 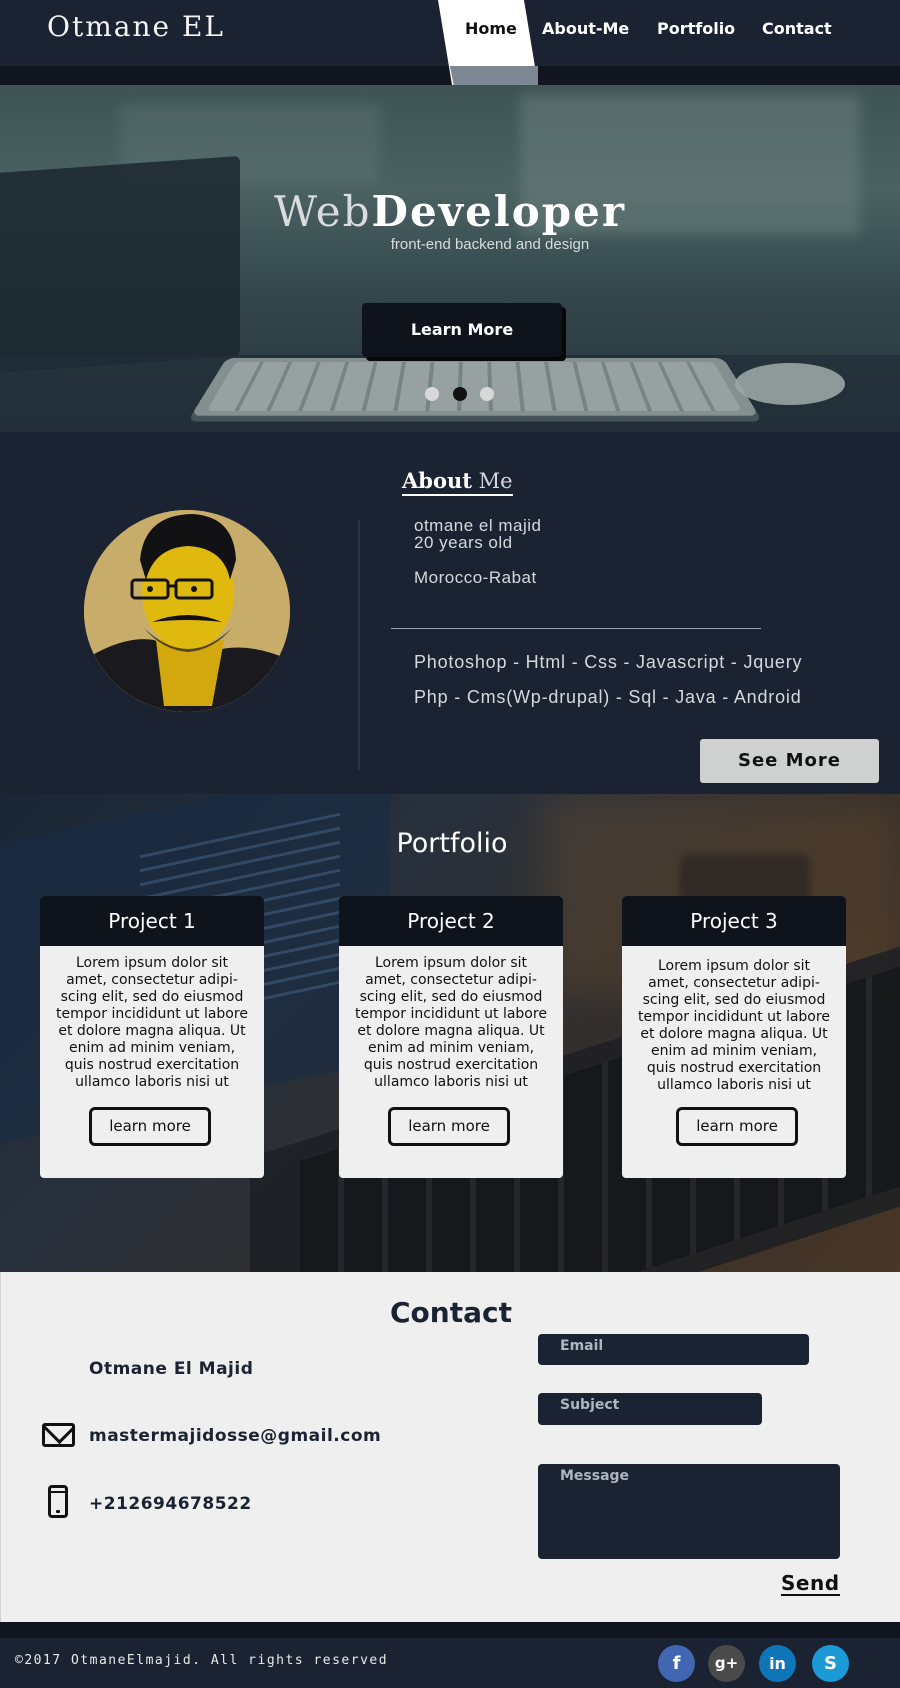 I want to click on nav-about-me: About-Me, so click(x=585, y=28).